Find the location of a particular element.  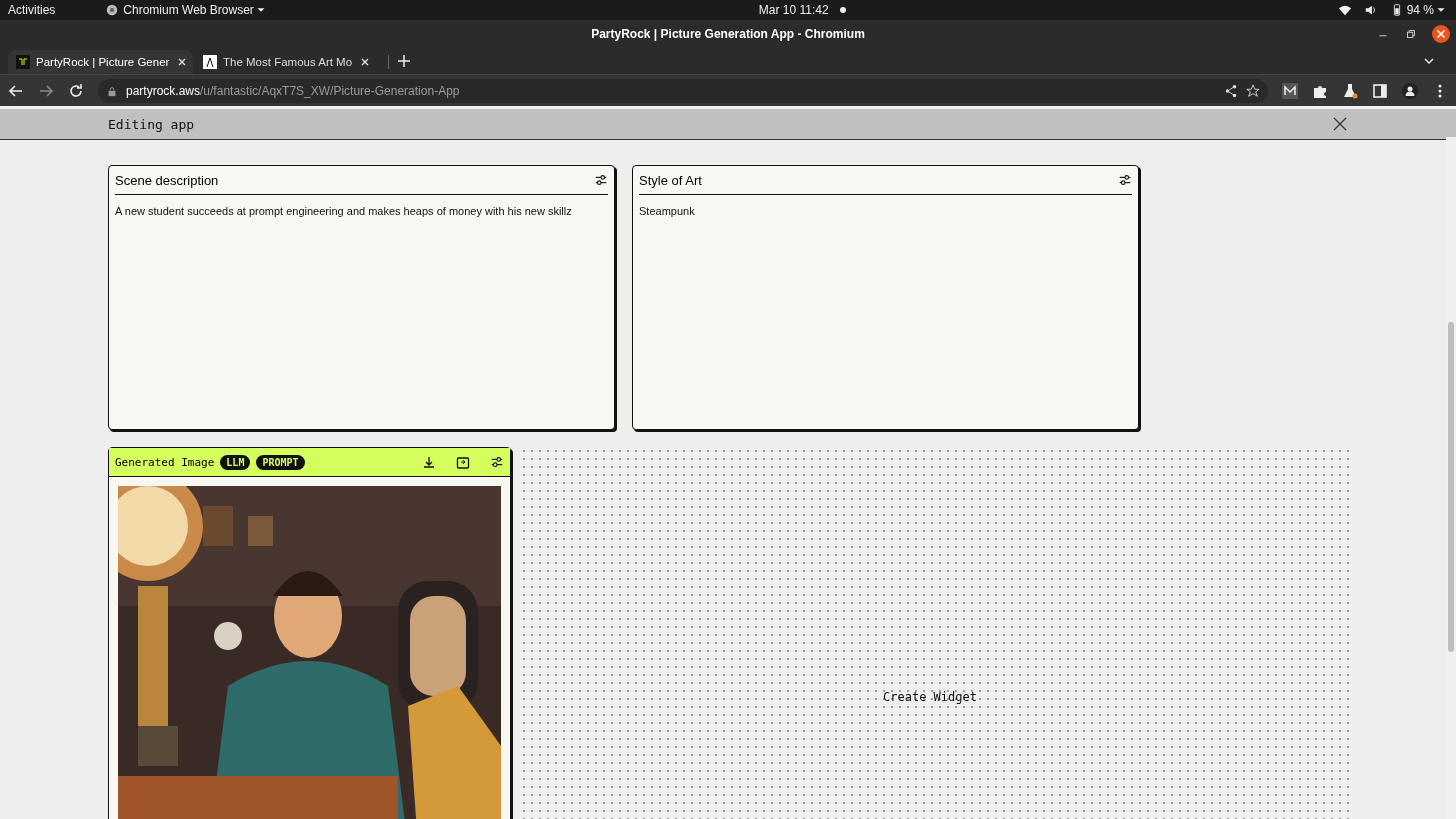

new-tab-icon is located at coordinates (404, 61).